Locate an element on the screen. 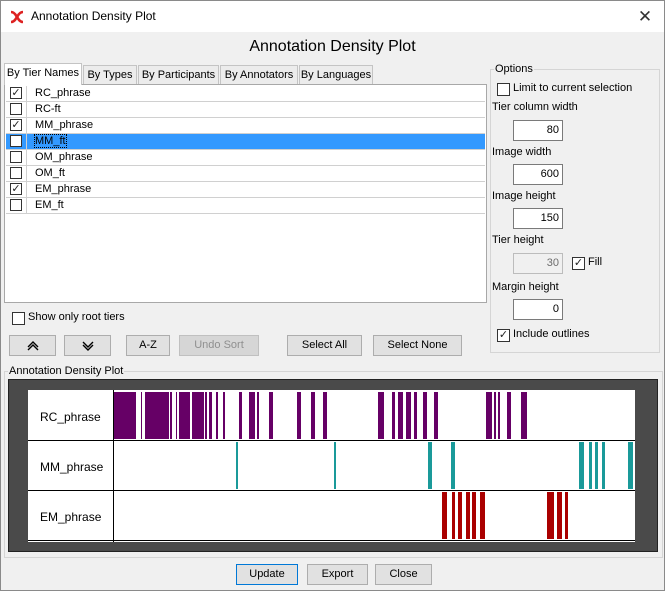 The image size is (665, 591). limit-selection-label: Limit to current selection is located at coordinates (573, 88).